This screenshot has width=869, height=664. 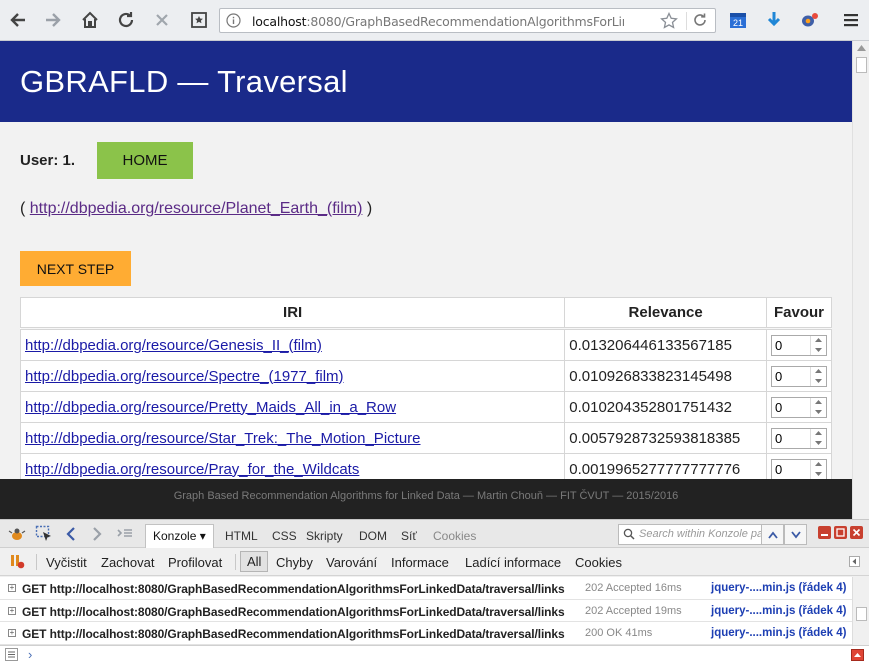 I want to click on tab-console: Konzole ▾, so click(x=179, y=536).